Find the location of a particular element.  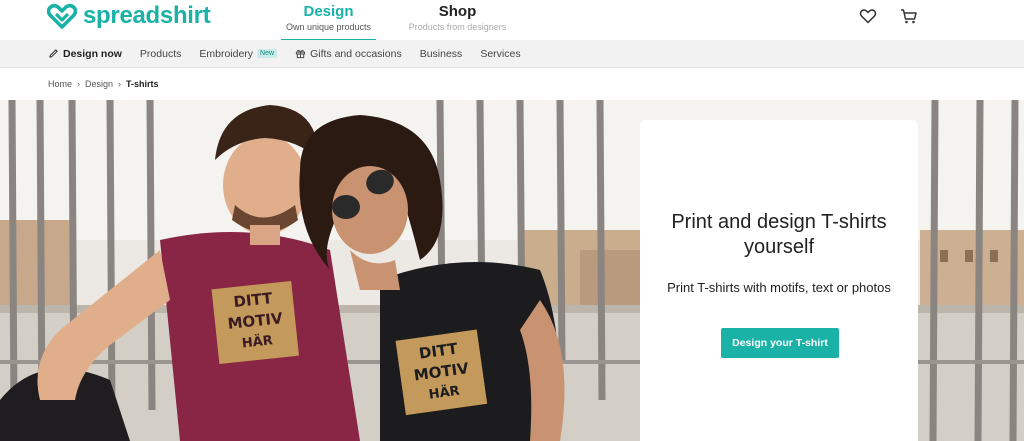

new-badge: New is located at coordinates (267, 53).